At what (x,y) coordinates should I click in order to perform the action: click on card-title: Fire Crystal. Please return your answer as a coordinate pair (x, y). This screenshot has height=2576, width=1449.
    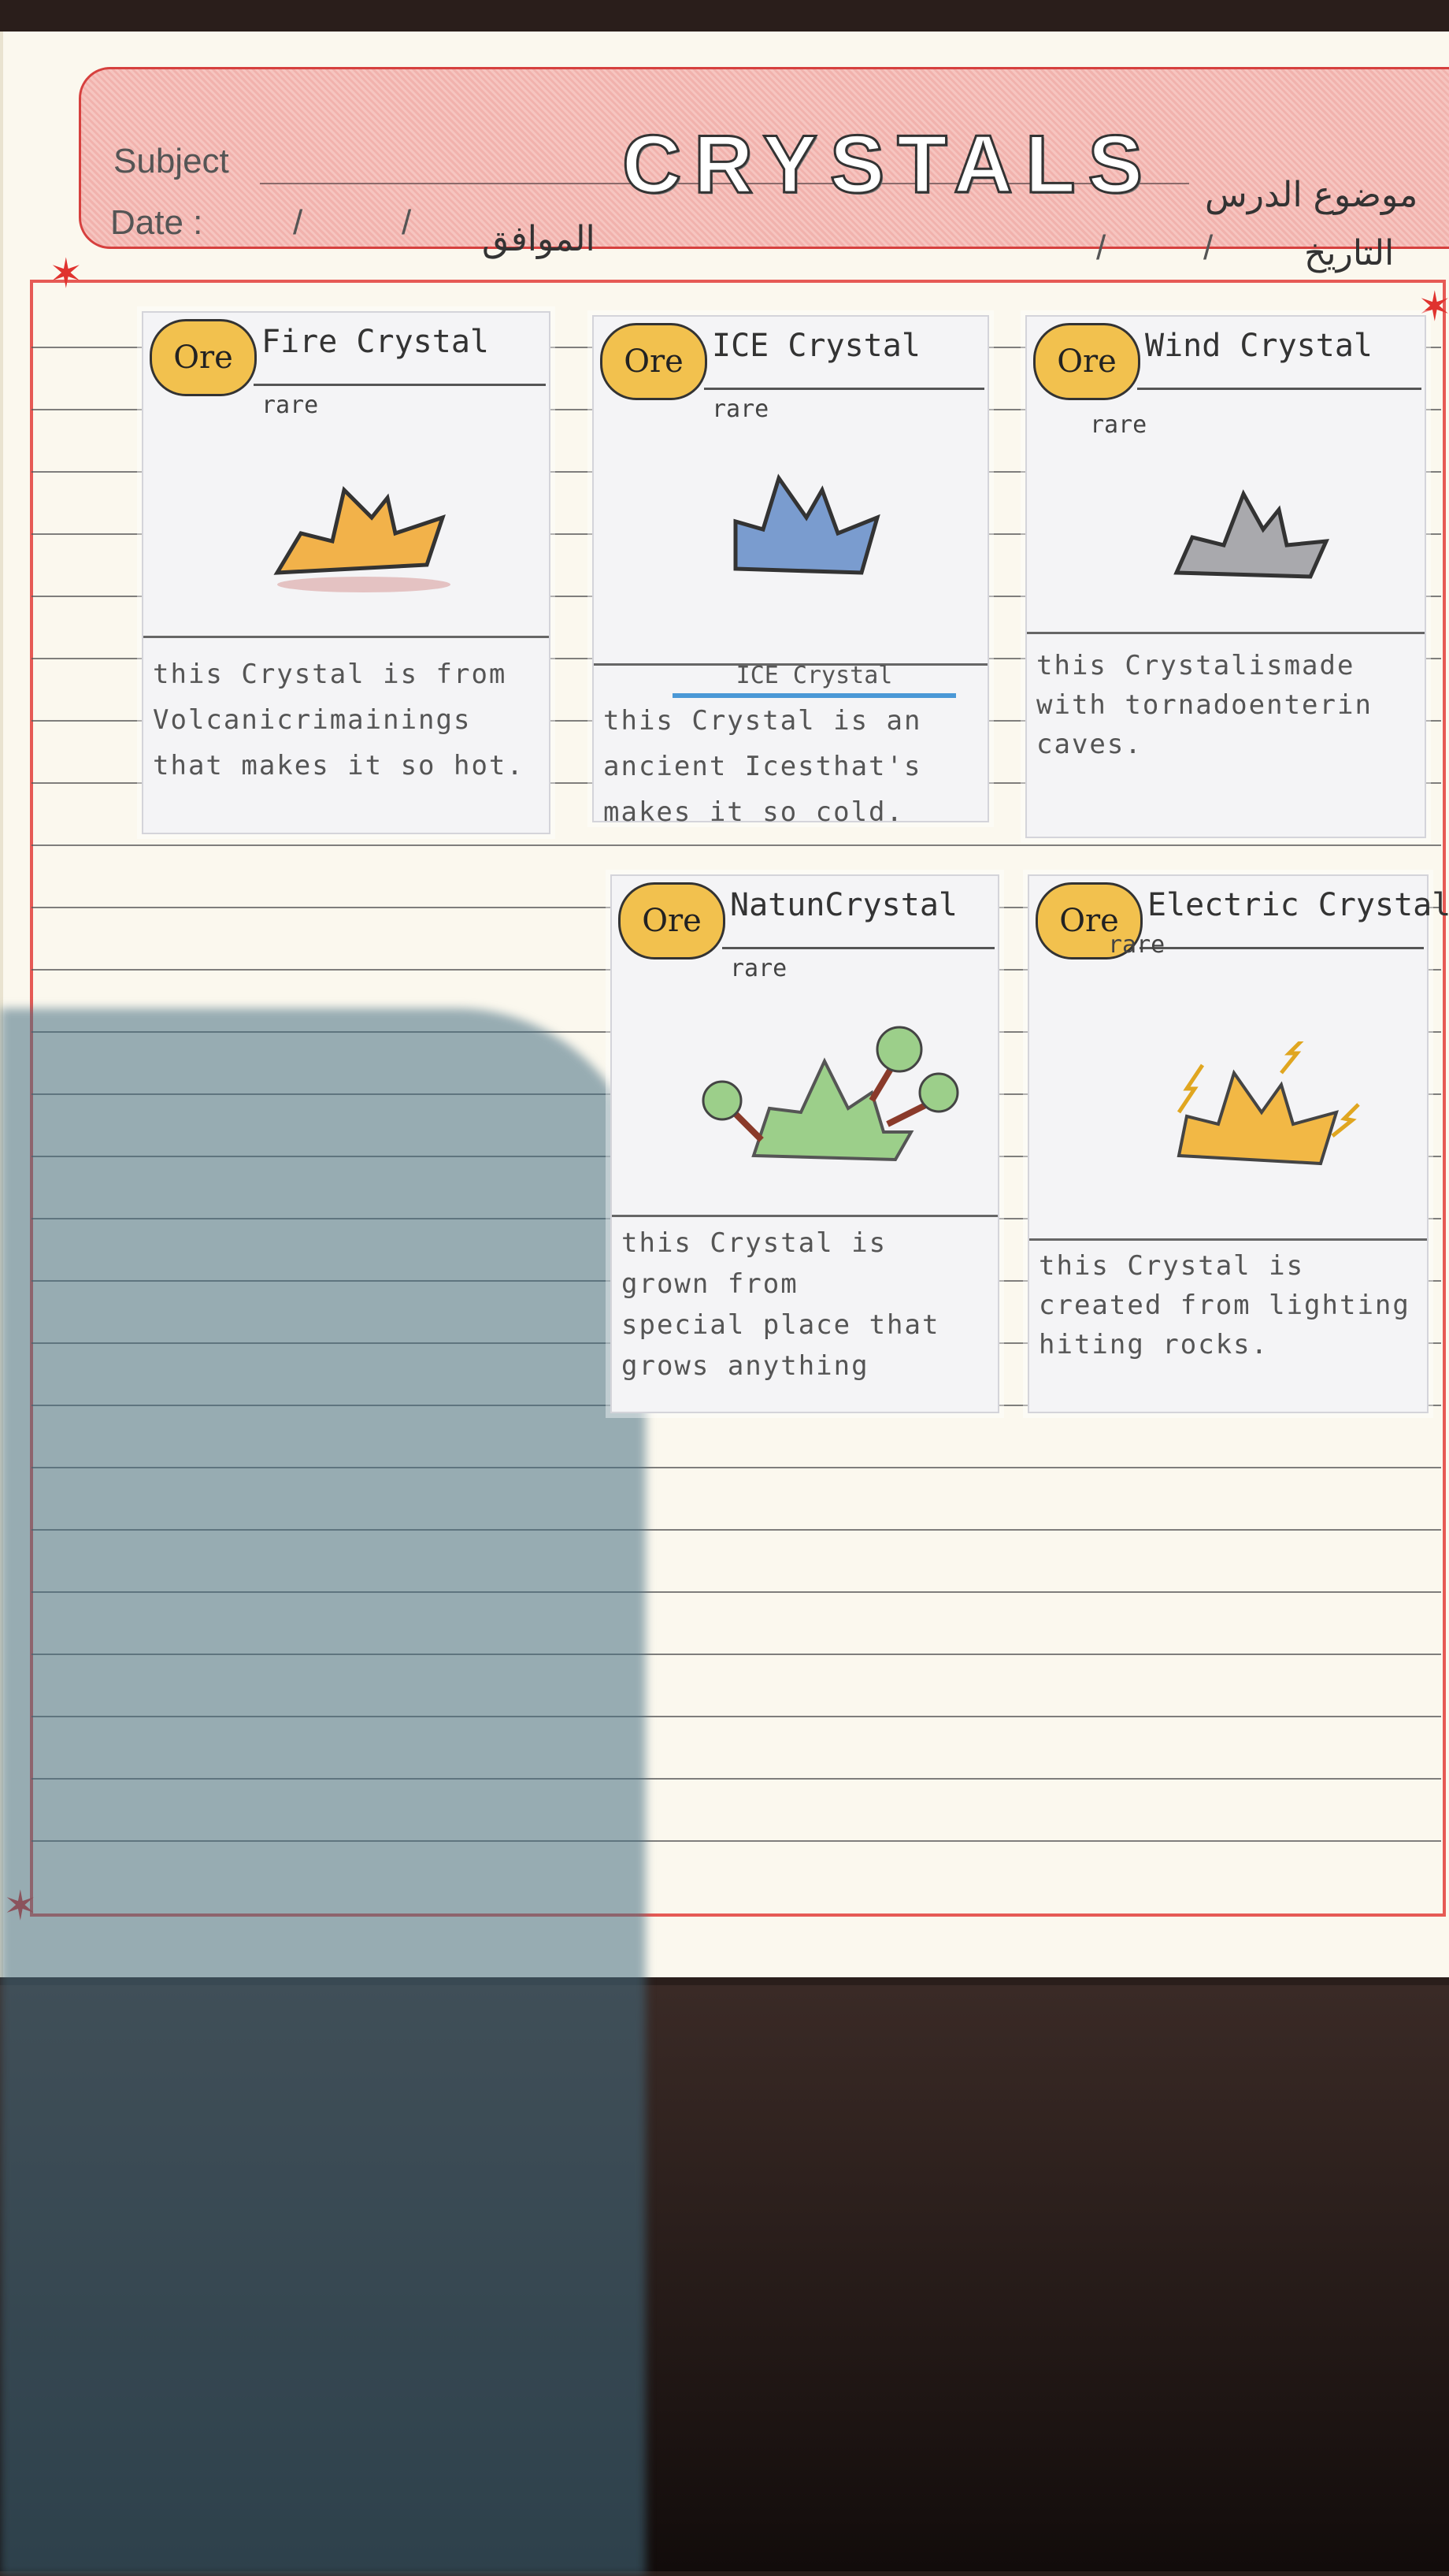
    Looking at the image, I should click on (375, 342).